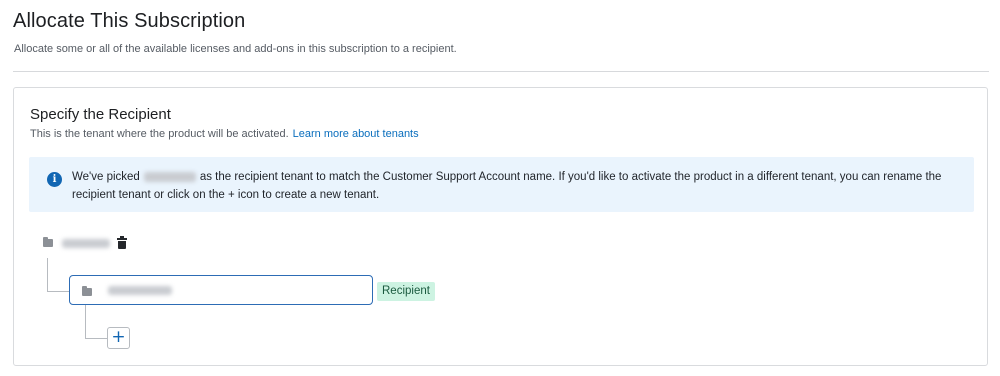  Describe the element at coordinates (122, 242) in the screenshot. I see `trash-icon` at that location.